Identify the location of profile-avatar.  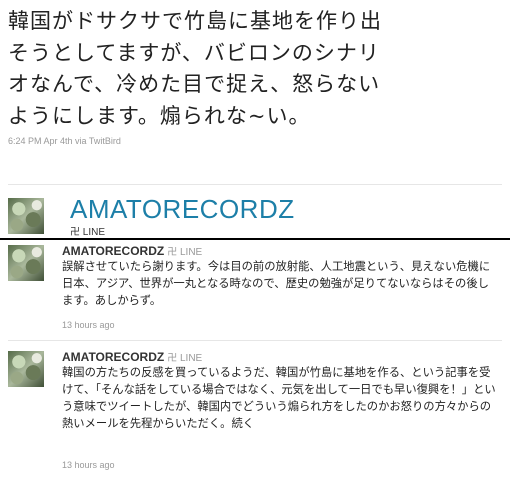
(26, 216).